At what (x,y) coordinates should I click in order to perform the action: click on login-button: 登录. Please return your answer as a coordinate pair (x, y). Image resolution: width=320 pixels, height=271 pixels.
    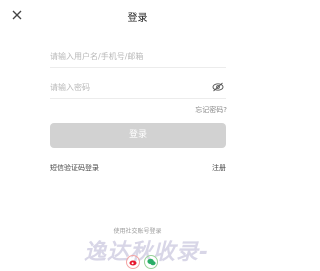
    Looking at the image, I should click on (138, 135).